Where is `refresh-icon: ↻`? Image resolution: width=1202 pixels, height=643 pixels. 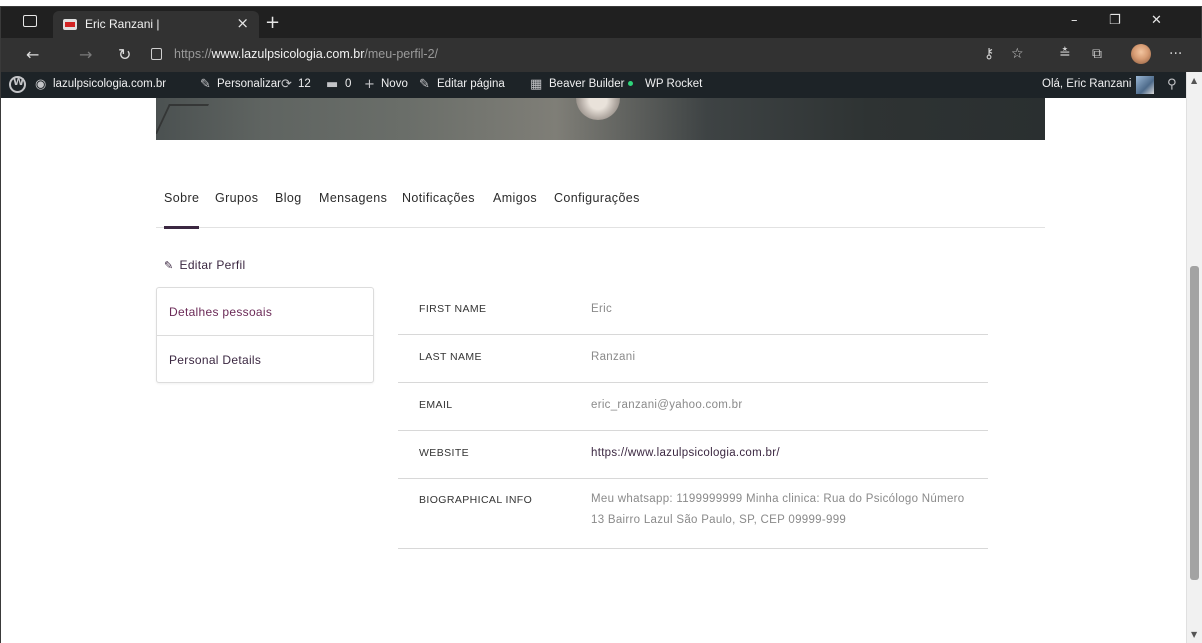
refresh-icon: ↻ is located at coordinates (124, 54).